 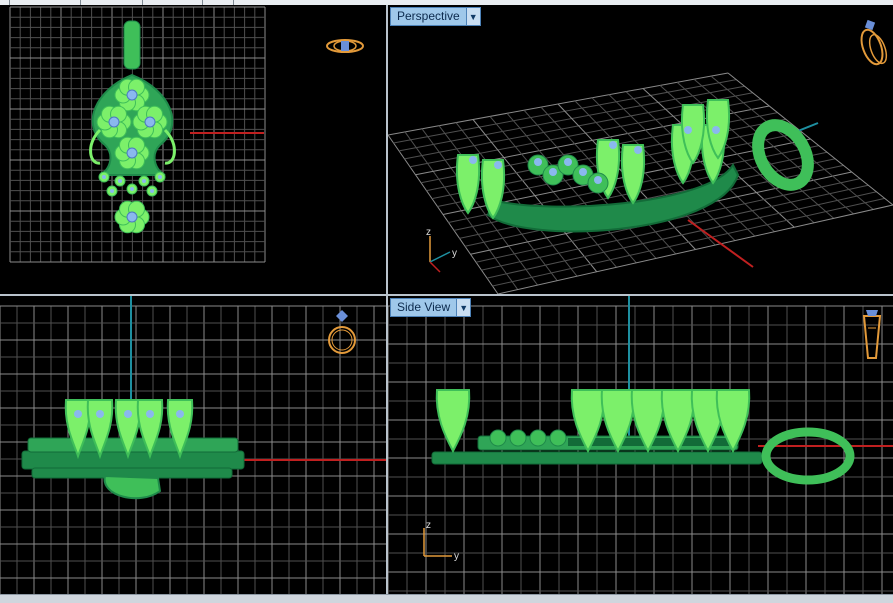 I want to click on view-cube-front, so click(x=342, y=332).